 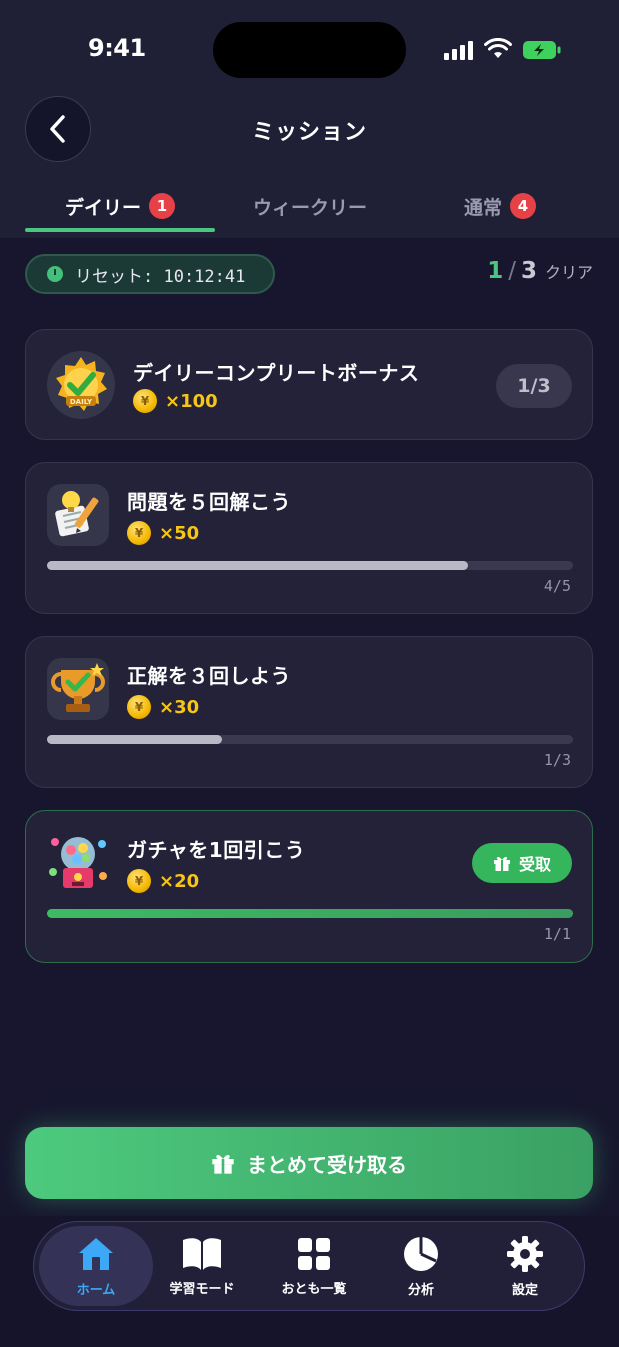 I want to click on mission-reward-amount: ×30, so click(x=179, y=707).